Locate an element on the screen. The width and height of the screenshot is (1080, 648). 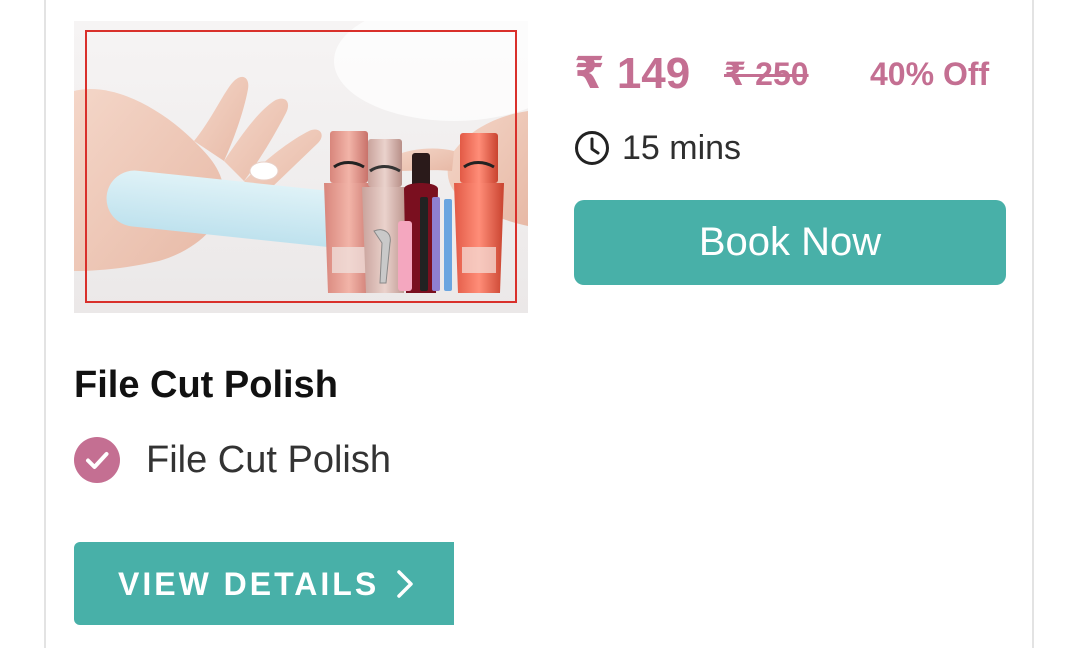
clock-icon is located at coordinates (592, 148).